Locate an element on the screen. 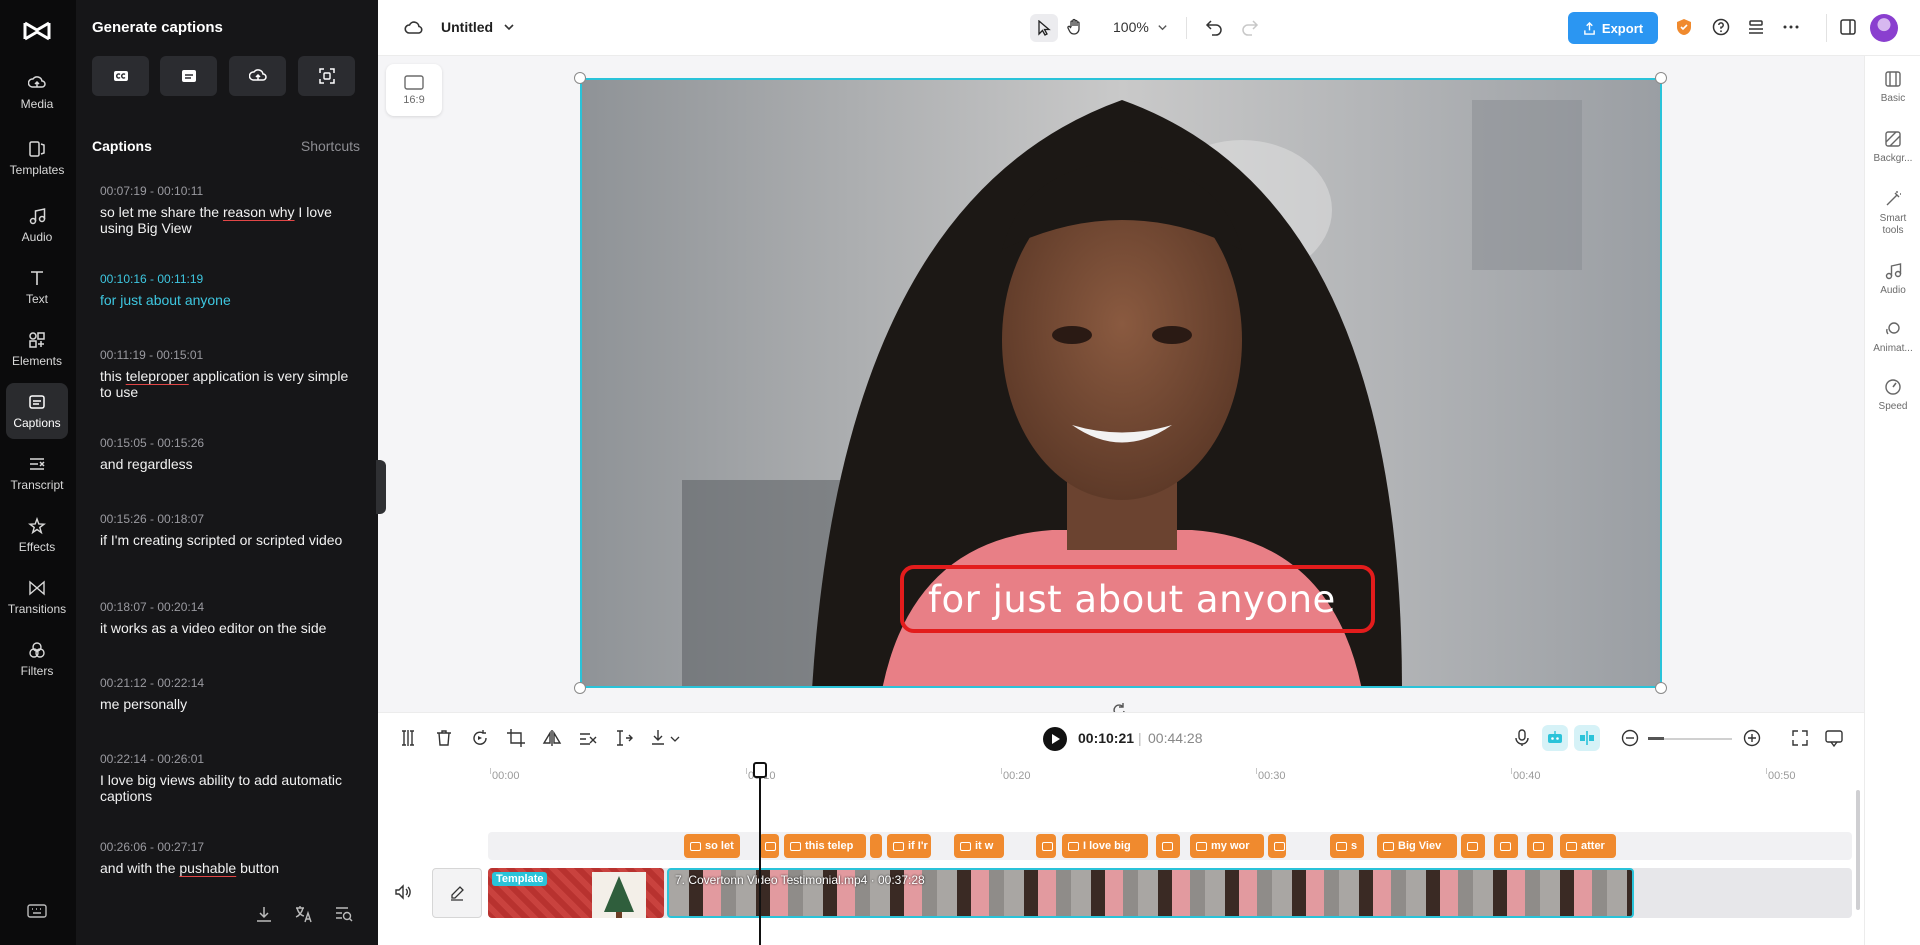  shield-button is located at coordinates (1684, 27).